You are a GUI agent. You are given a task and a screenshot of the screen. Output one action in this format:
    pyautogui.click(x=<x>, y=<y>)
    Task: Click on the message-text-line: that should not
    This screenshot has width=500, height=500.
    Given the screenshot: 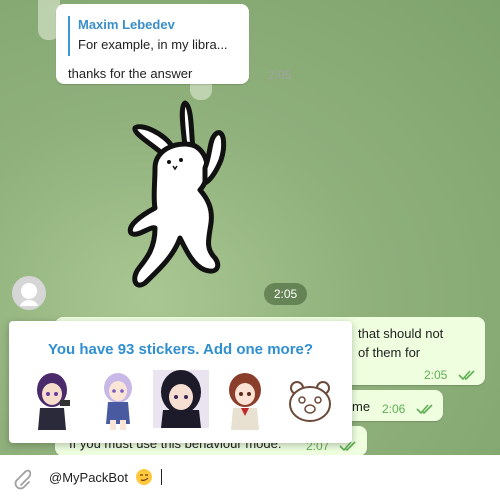 What is the action you would take?
    pyautogui.click(x=401, y=333)
    